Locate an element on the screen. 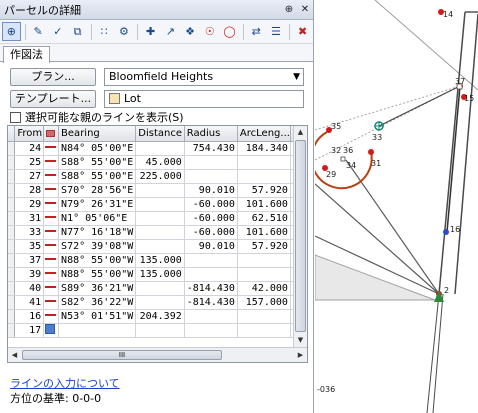 This screenshot has height=413, width=478. cell-bearing: S89° 36'21"W is located at coordinates (97, 288).